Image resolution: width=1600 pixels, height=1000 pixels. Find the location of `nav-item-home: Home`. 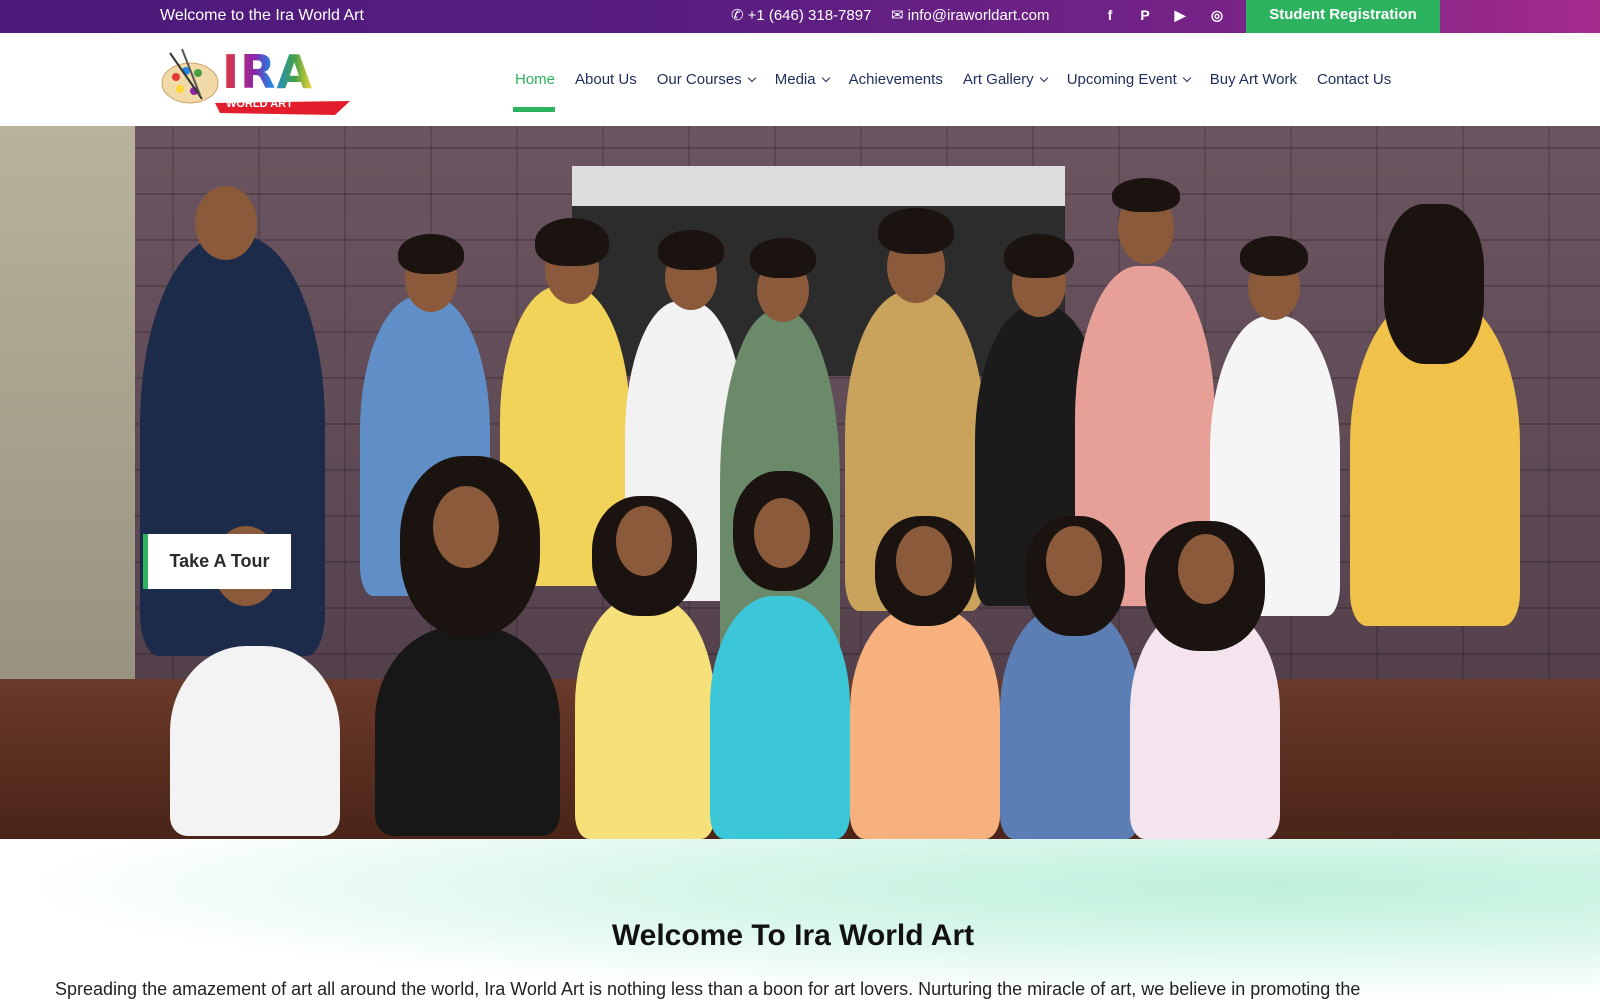

nav-item-home: Home is located at coordinates (530, 79).